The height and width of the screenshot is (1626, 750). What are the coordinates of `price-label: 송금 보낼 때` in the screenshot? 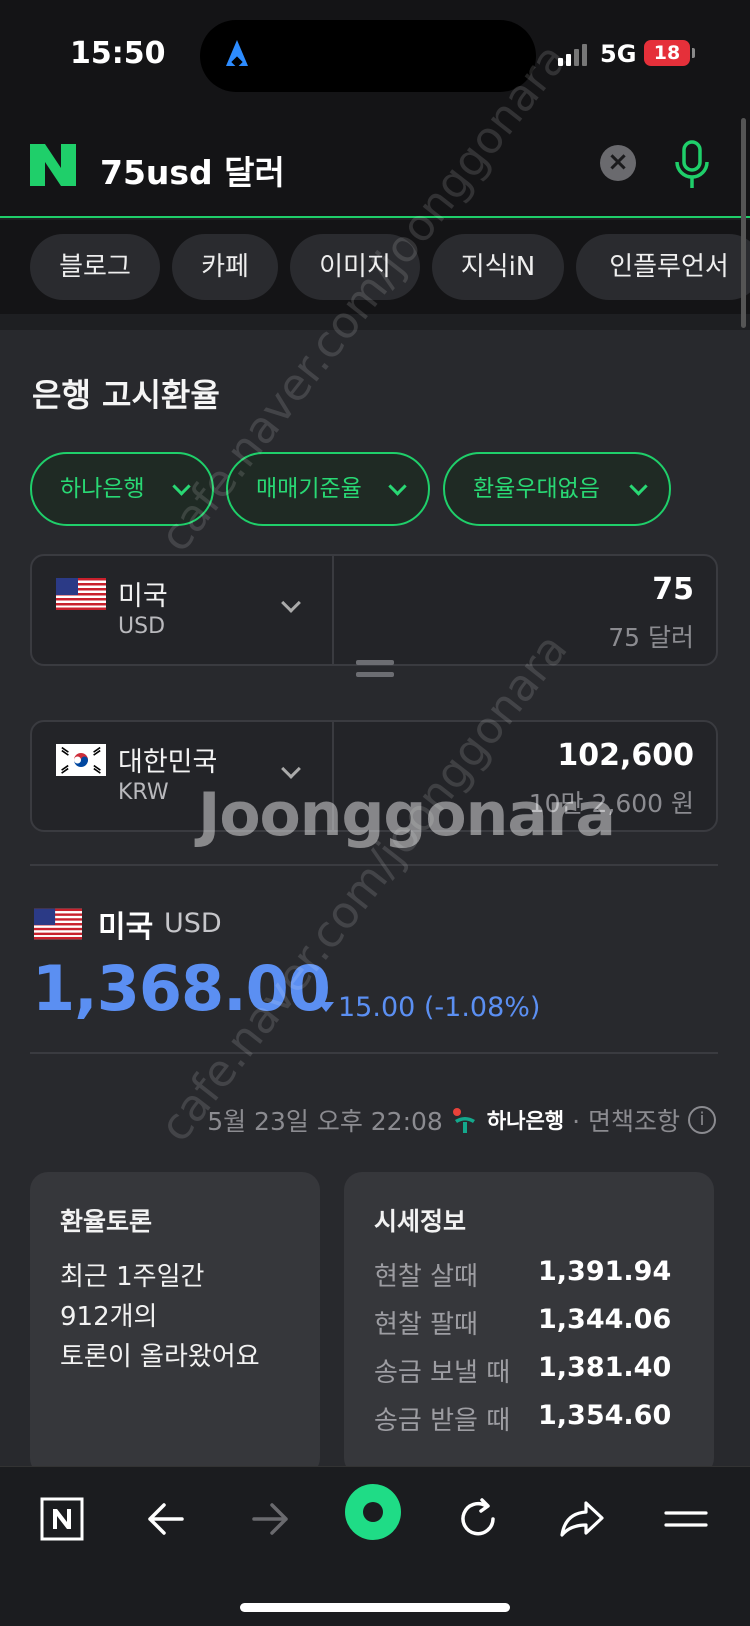 It's located at (442, 1373).